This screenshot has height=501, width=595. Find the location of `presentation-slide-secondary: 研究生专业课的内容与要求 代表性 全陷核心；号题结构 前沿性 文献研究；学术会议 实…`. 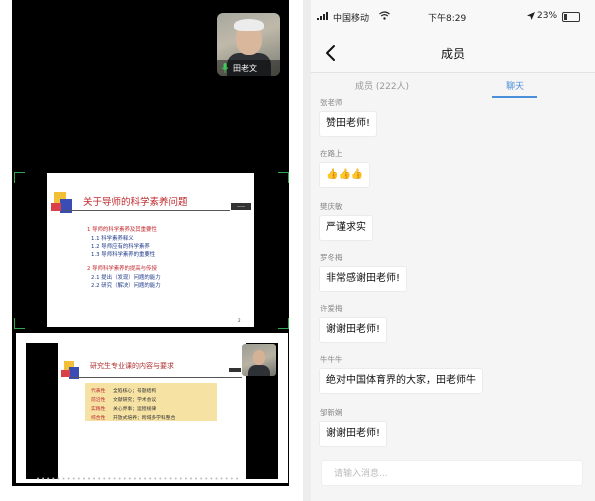

presentation-slide-secondary: 研究生专业课的内容与要求 代表性 全陷核心；号题结构 前沿性 文献研究；学术会议 实… is located at coordinates (152, 411).